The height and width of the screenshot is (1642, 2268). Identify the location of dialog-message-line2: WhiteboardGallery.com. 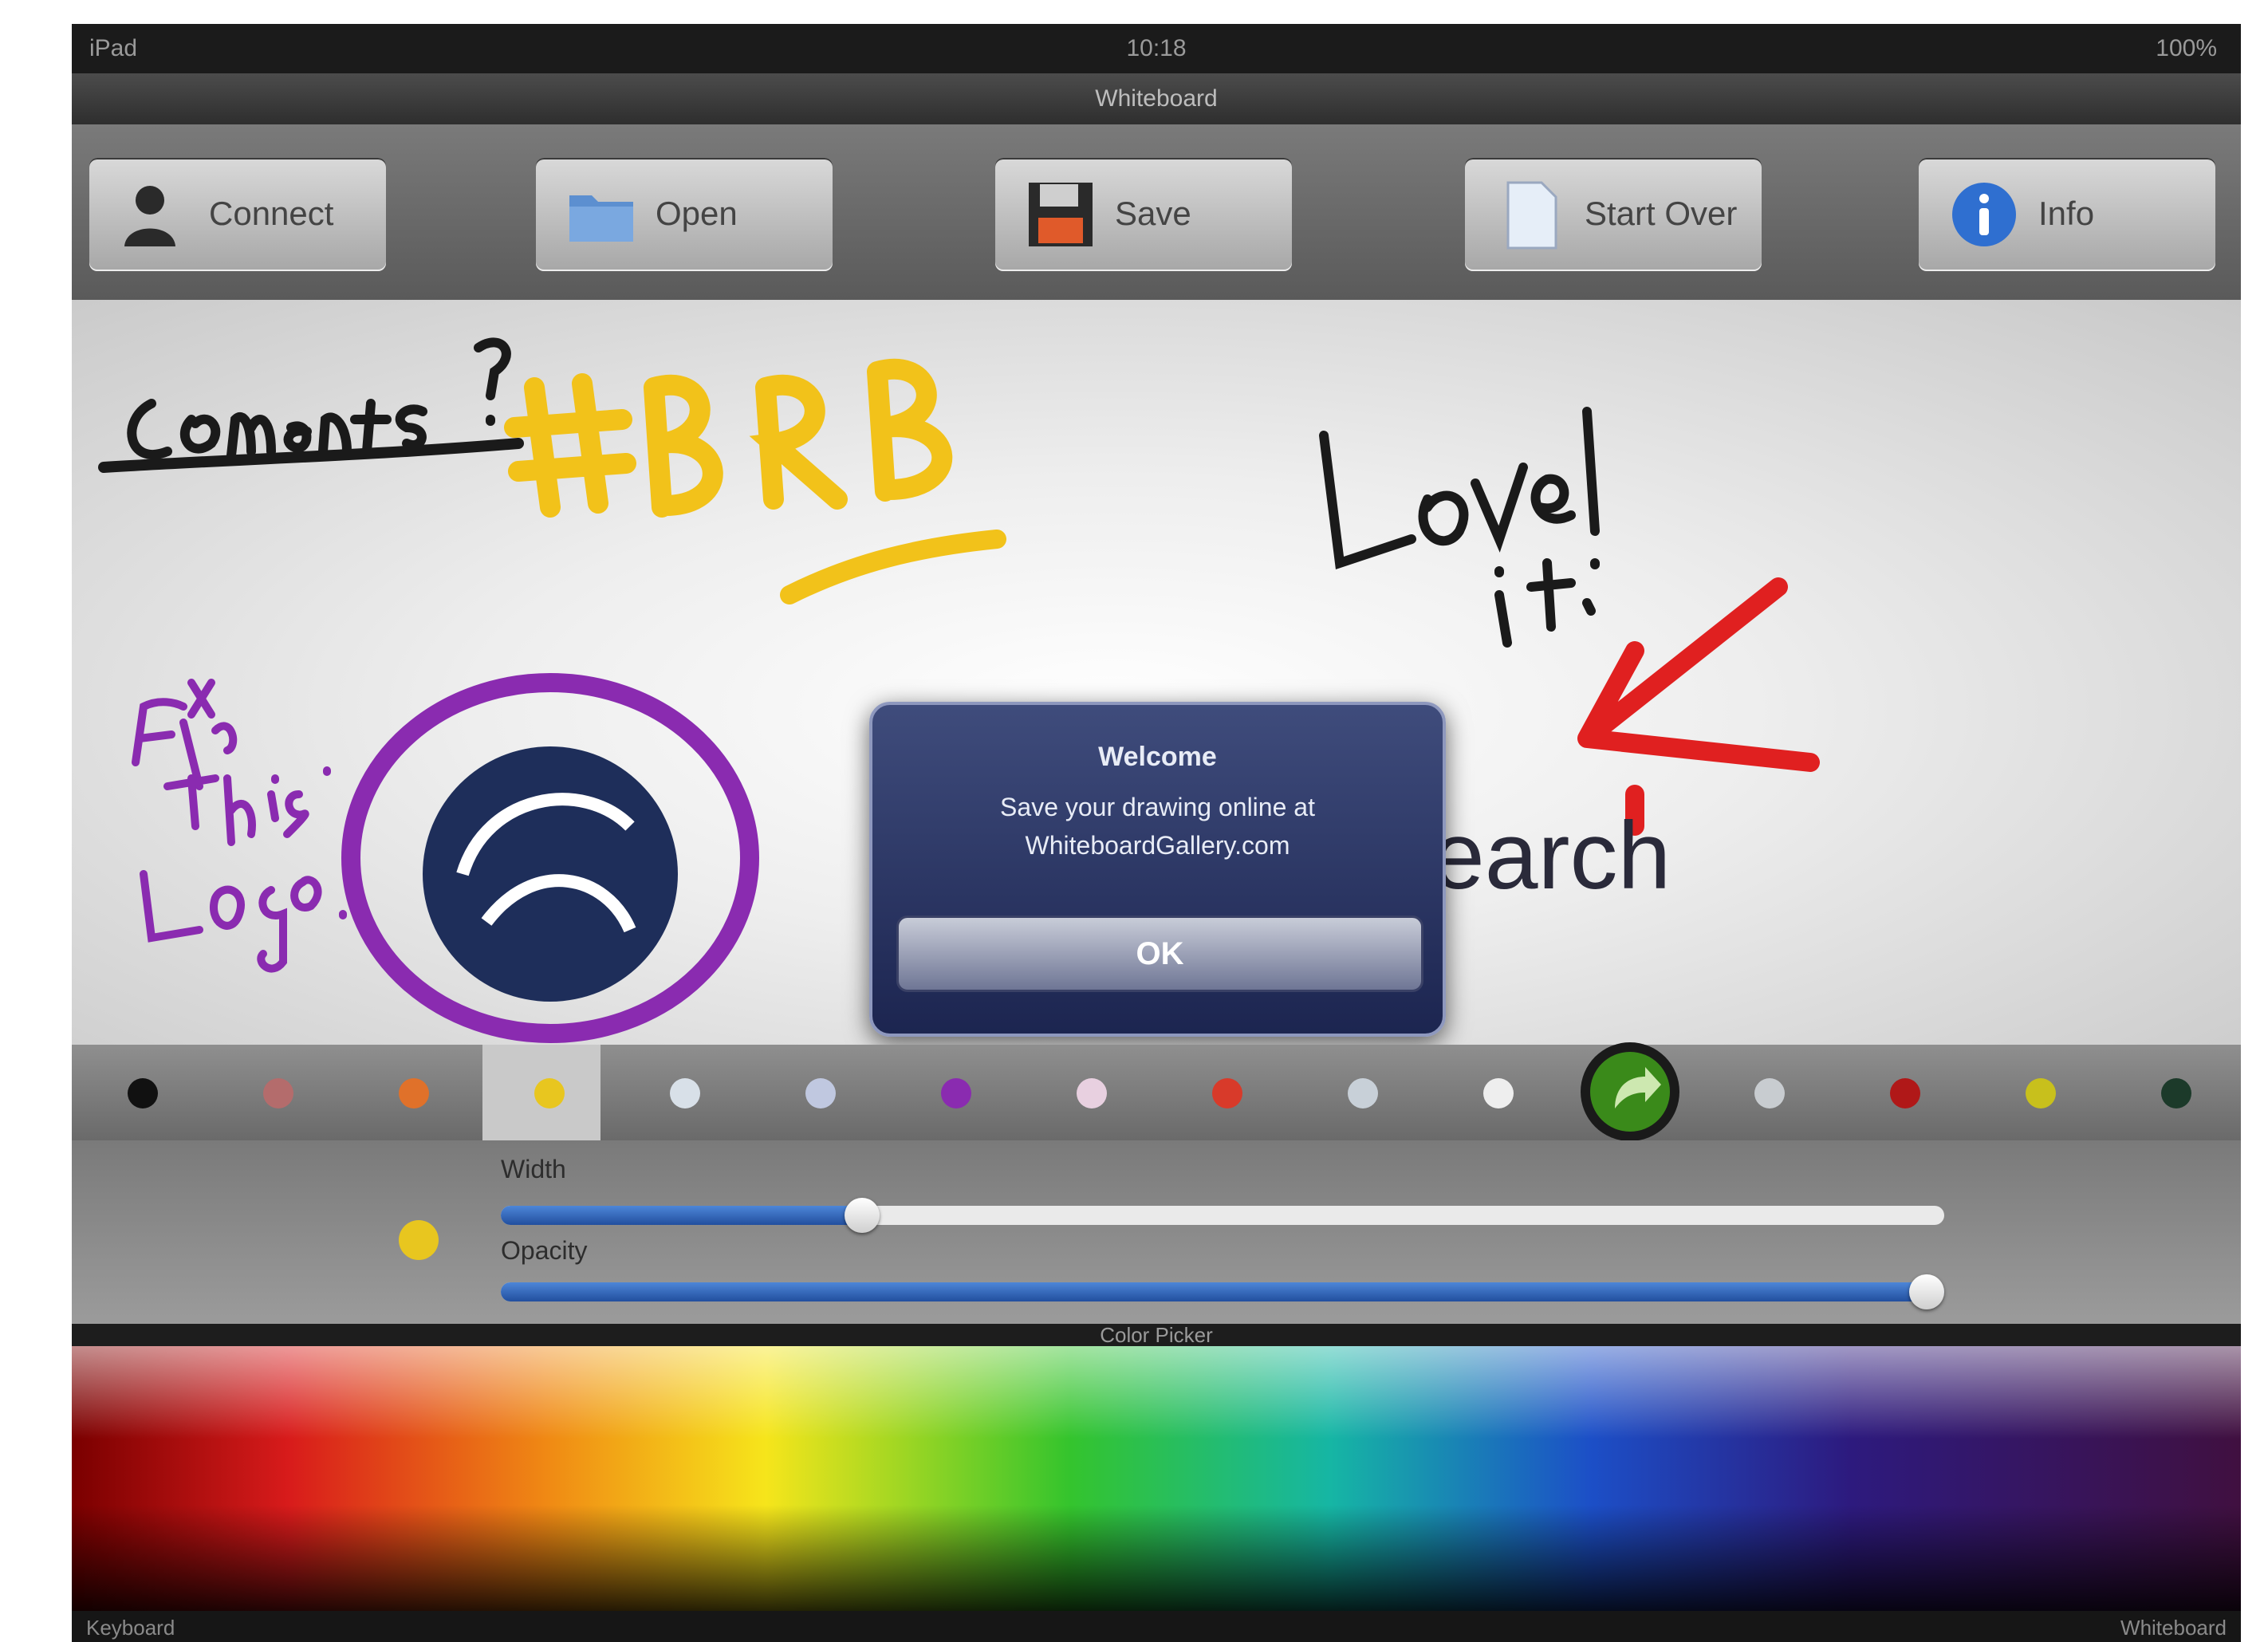
(1157, 845).